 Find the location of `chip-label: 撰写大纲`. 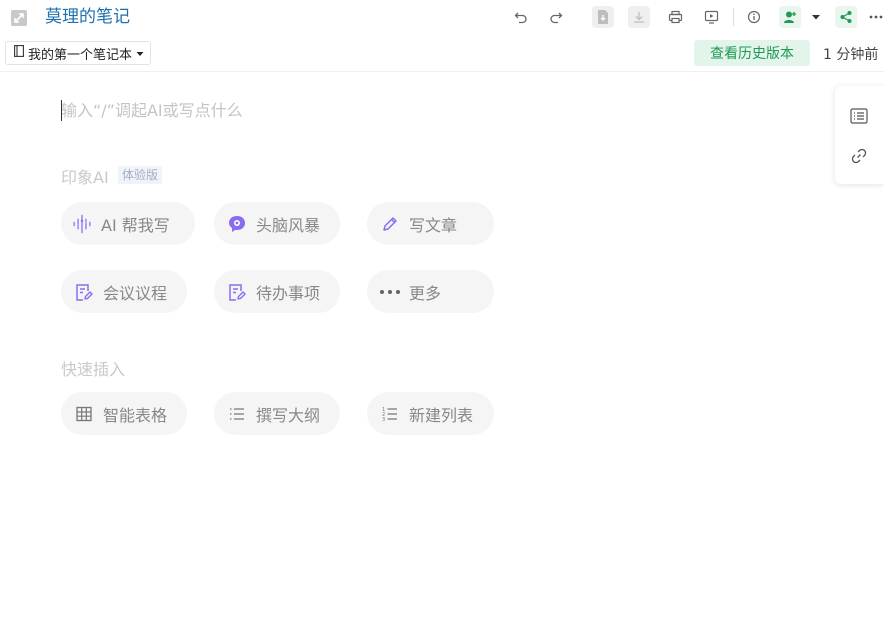

chip-label: 撰写大纲 is located at coordinates (288, 415).